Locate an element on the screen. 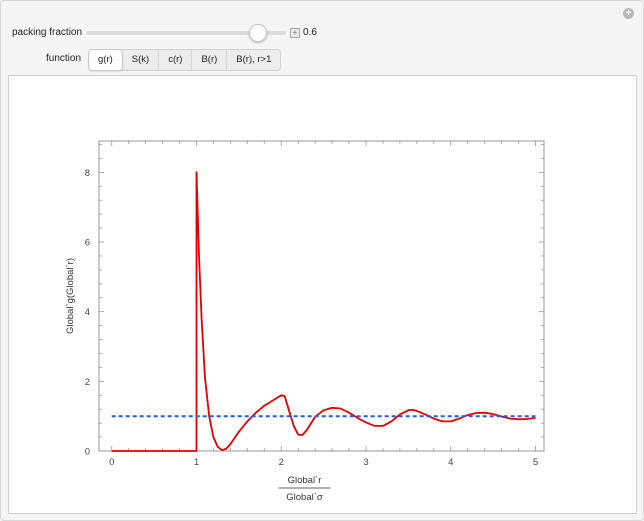  x-axis-label-denominator: Global`σ is located at coordinates (304, 497).